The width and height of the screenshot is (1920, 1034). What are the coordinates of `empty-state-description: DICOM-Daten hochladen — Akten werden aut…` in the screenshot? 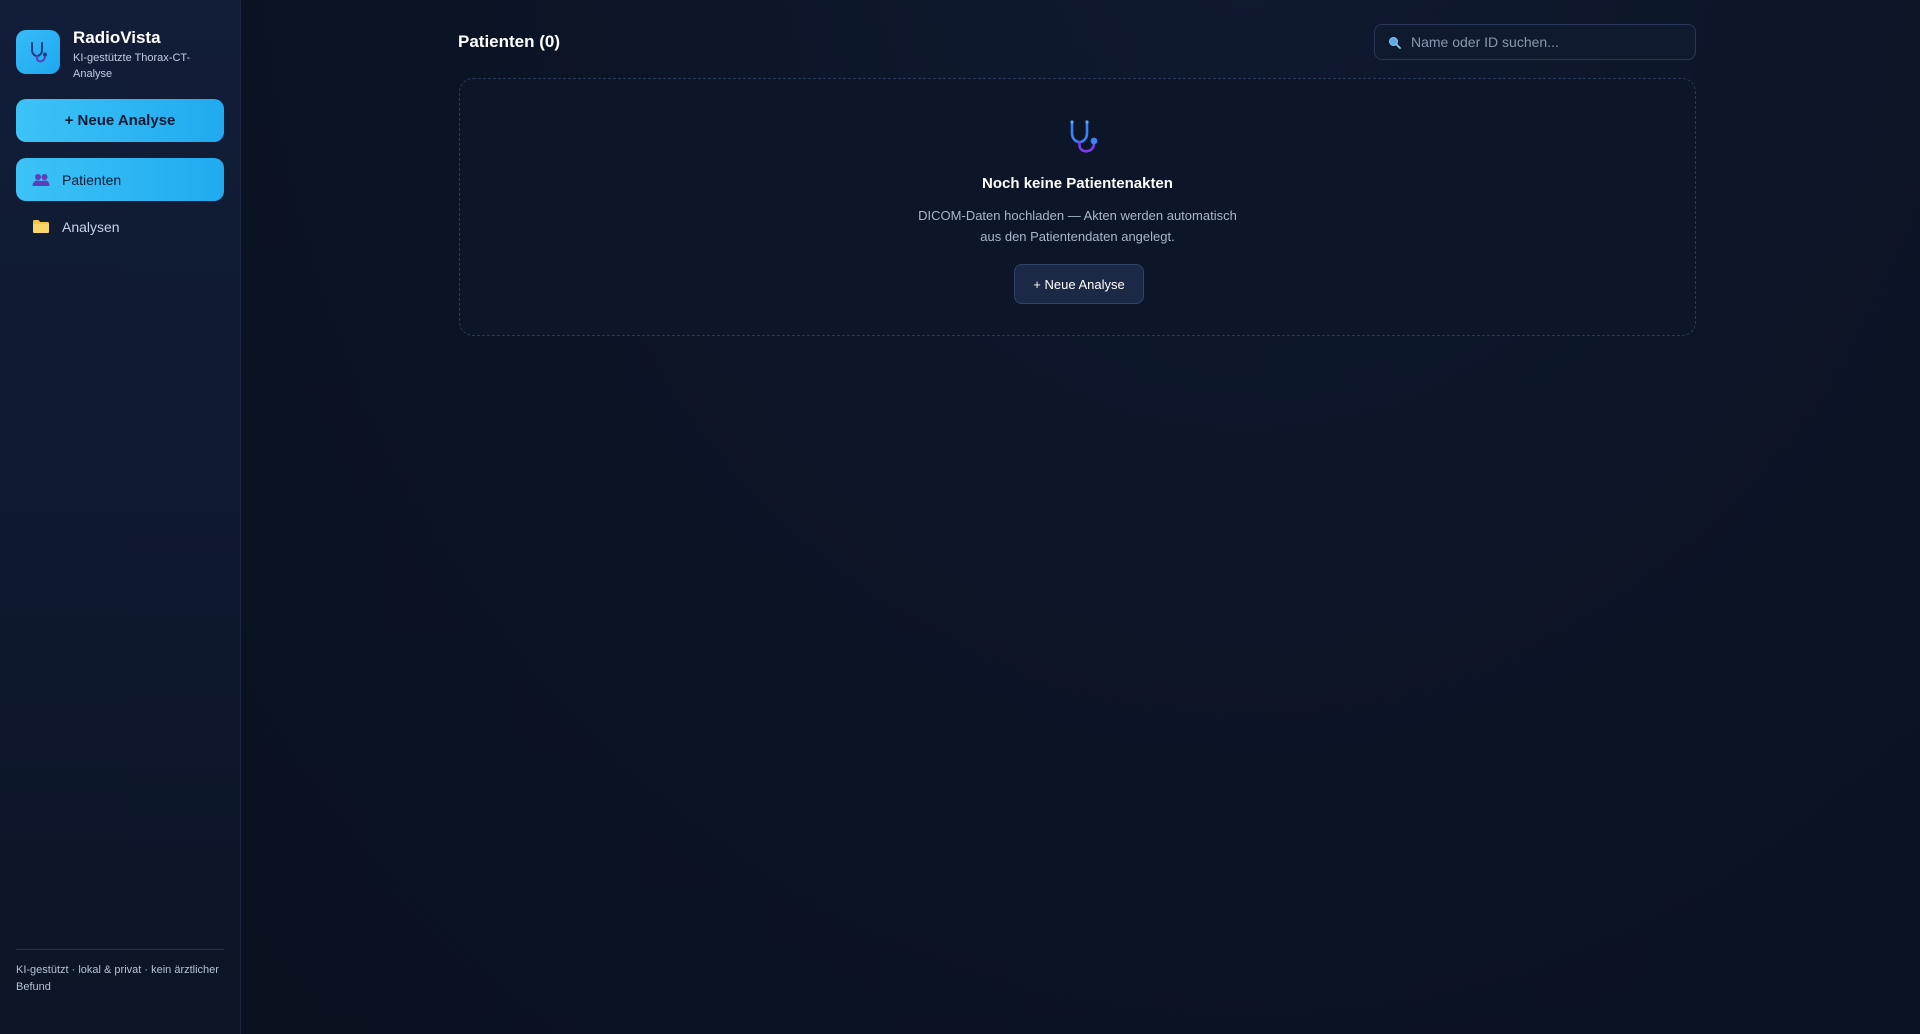 It's located at (1077, 226).